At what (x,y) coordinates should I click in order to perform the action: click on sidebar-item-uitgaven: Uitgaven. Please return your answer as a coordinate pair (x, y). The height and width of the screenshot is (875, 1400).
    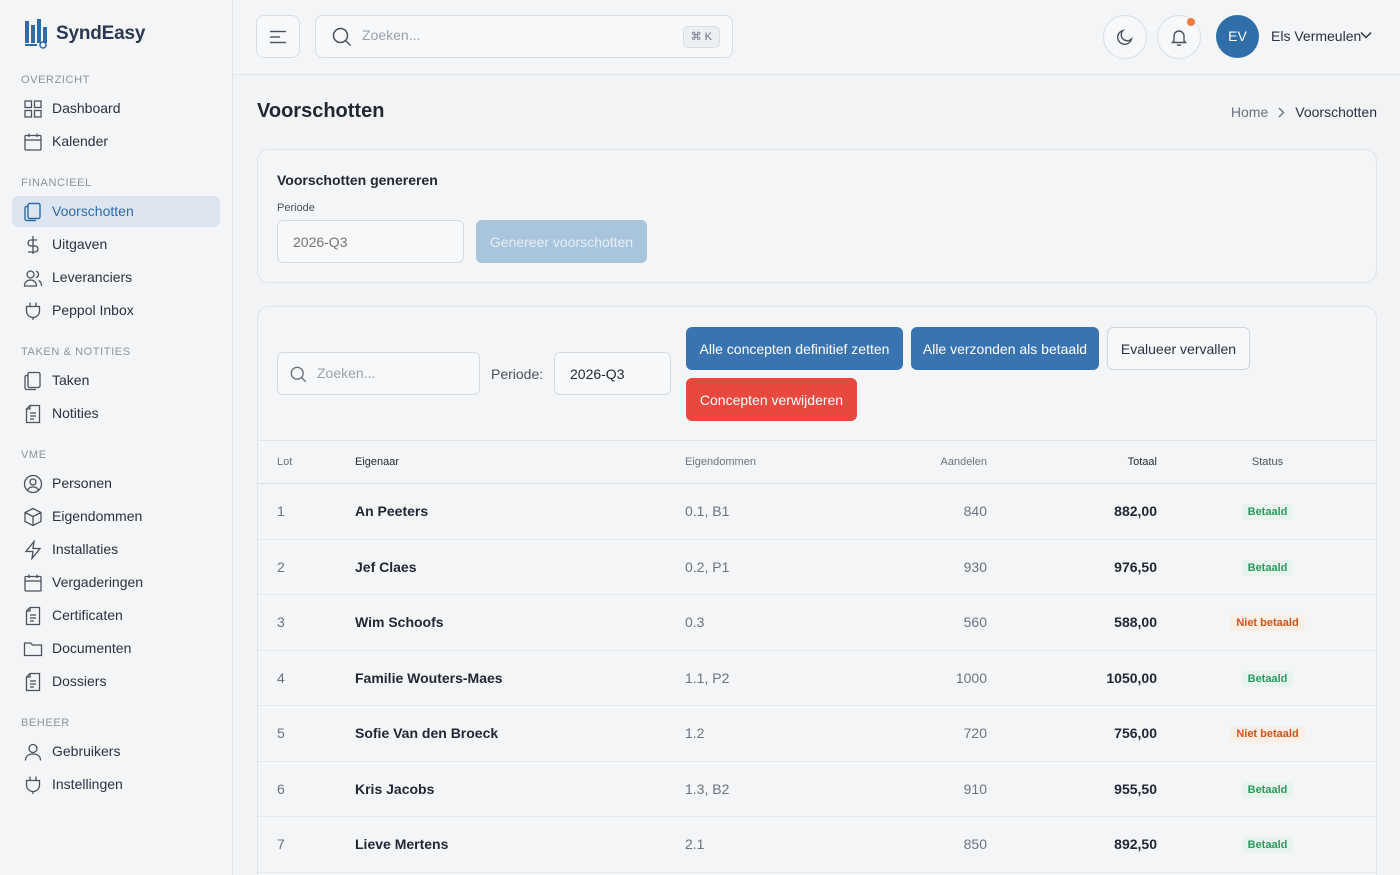
    Looking at the image, I should click on (116, 244).